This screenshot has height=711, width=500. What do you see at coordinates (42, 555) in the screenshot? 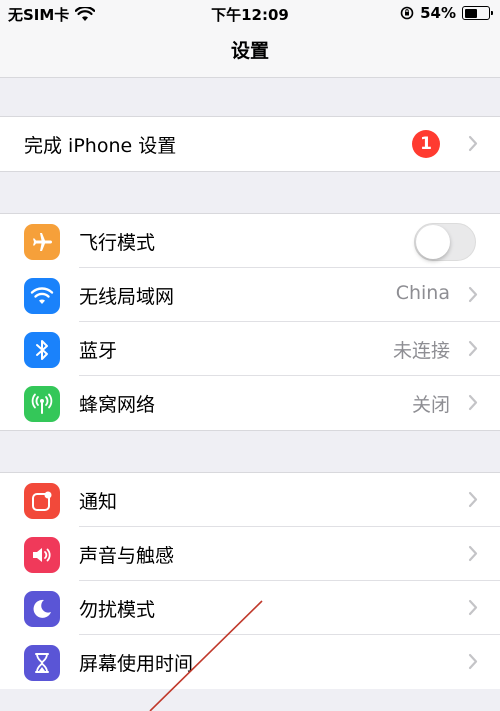
I see `speaker-icon` at bounding box center [42, 555].